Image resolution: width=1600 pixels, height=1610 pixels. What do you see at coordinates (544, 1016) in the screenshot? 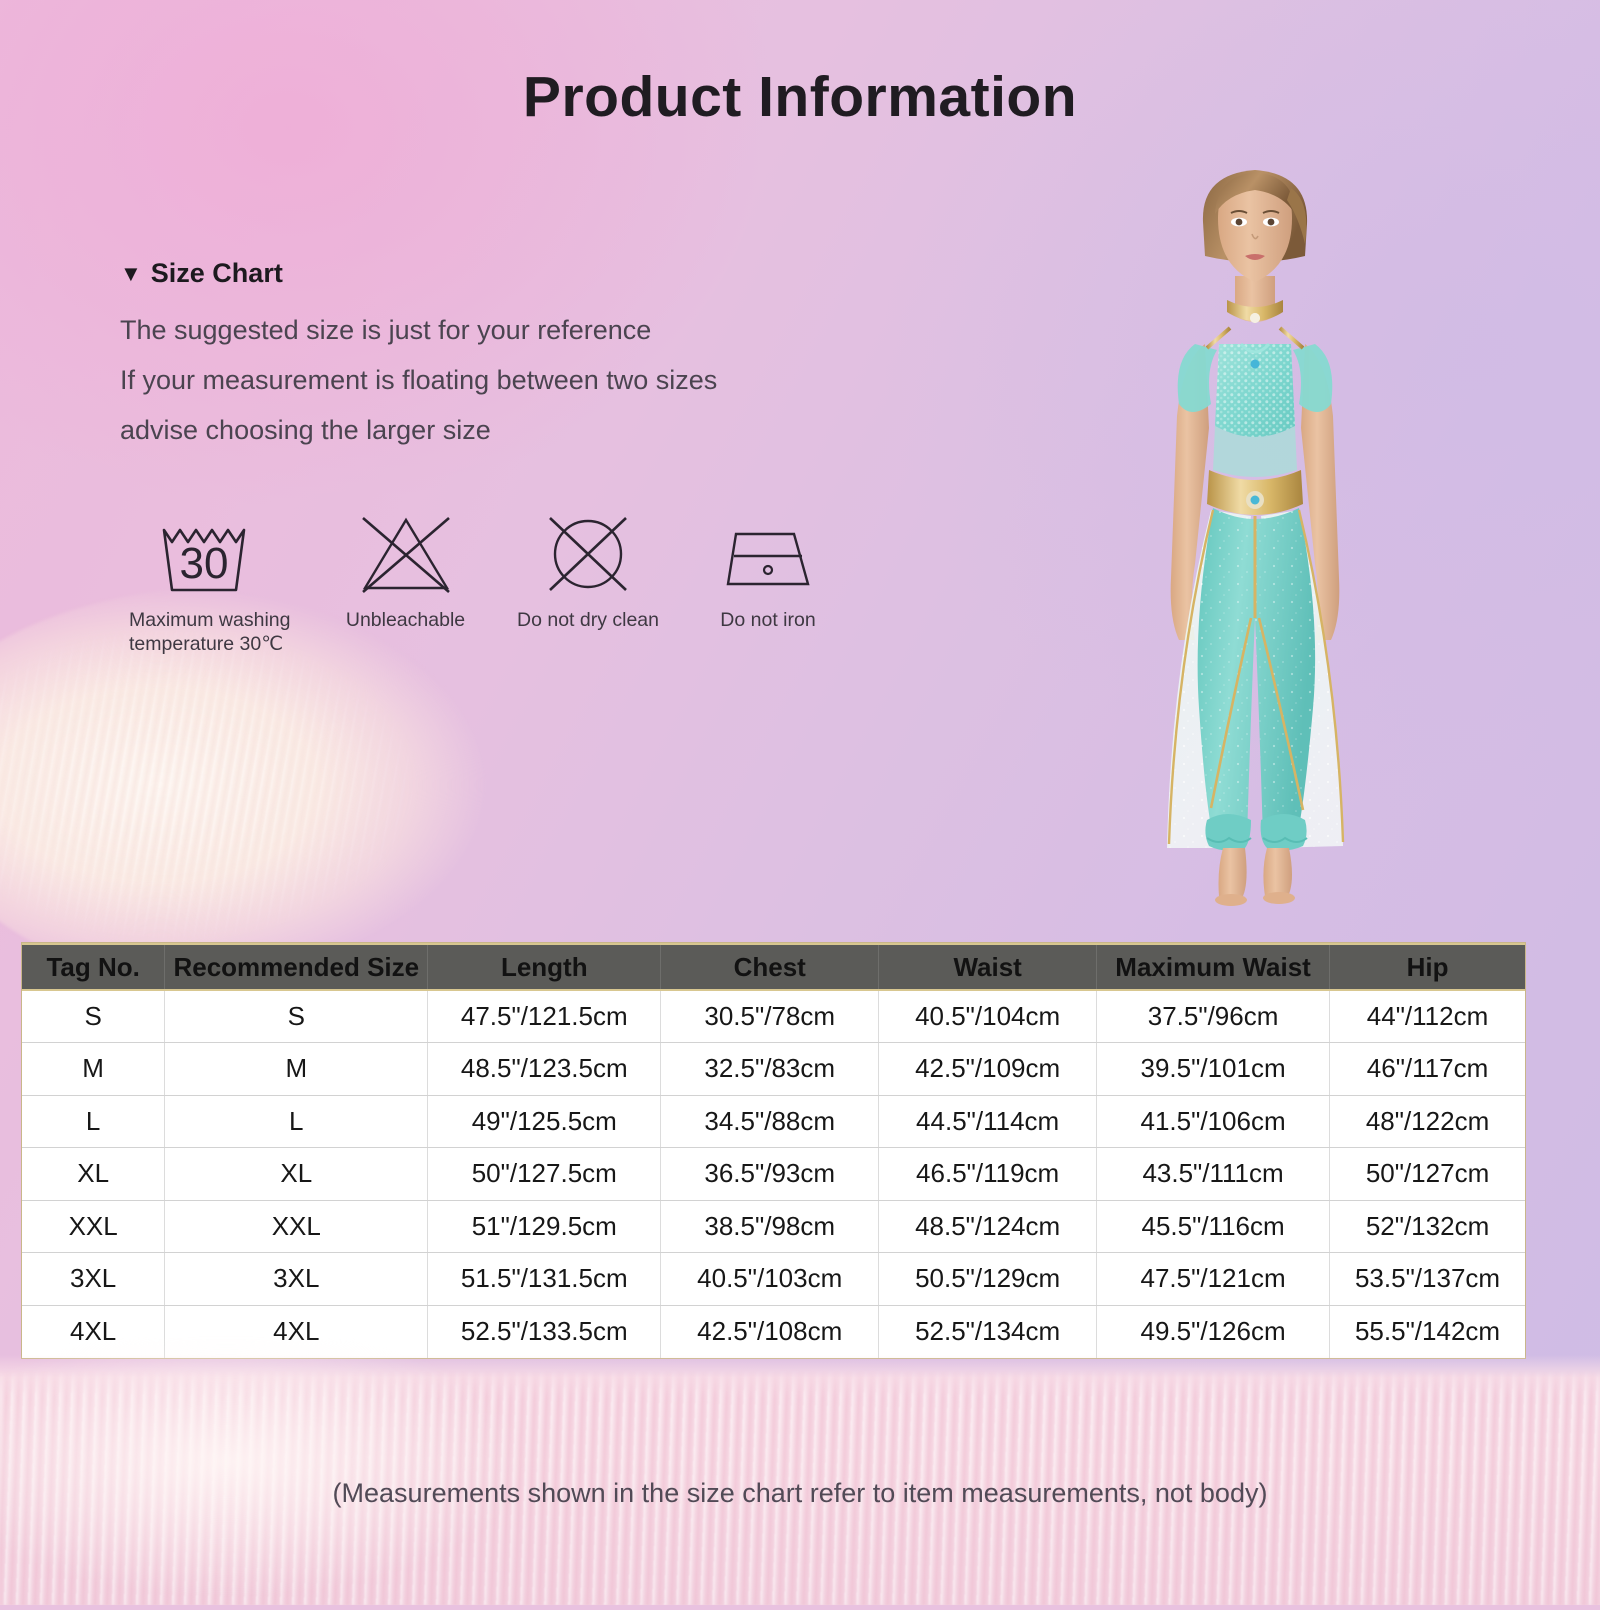
I see `cell-length: 47.5"/121.5cm` at bounding box center [544, 1016].